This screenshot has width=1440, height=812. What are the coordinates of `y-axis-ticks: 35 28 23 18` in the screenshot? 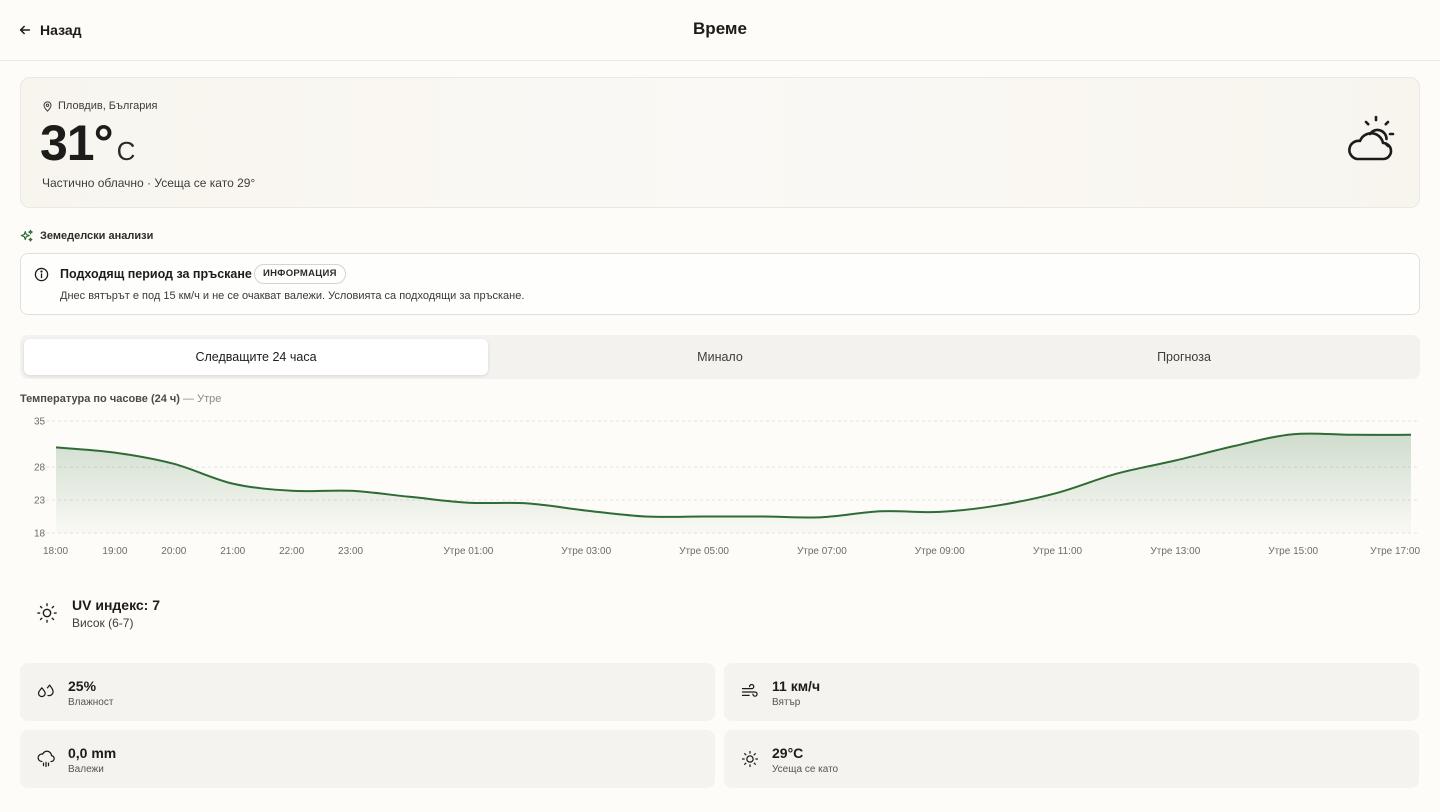 It's located at (40, 478).